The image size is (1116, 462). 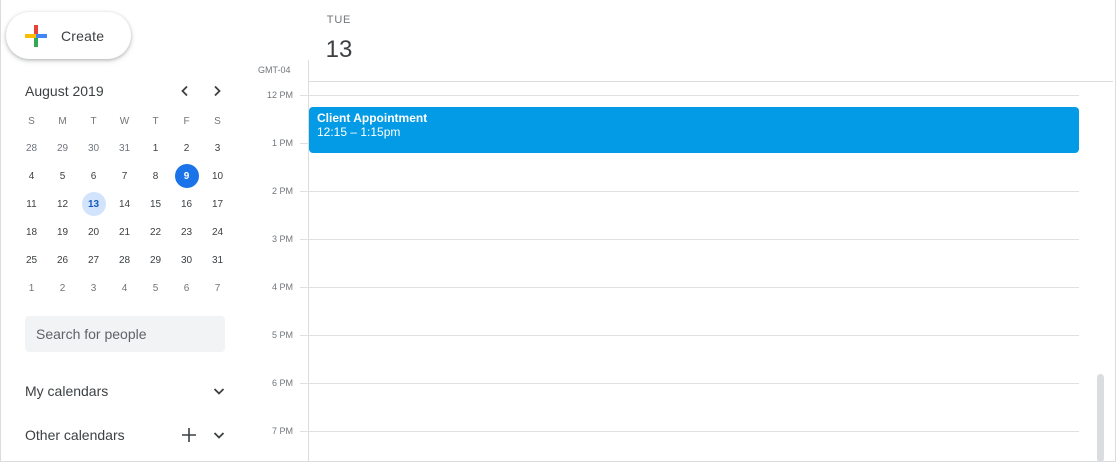 I want to click on mini-calendar-day: 24, so click(x=217, y=232).